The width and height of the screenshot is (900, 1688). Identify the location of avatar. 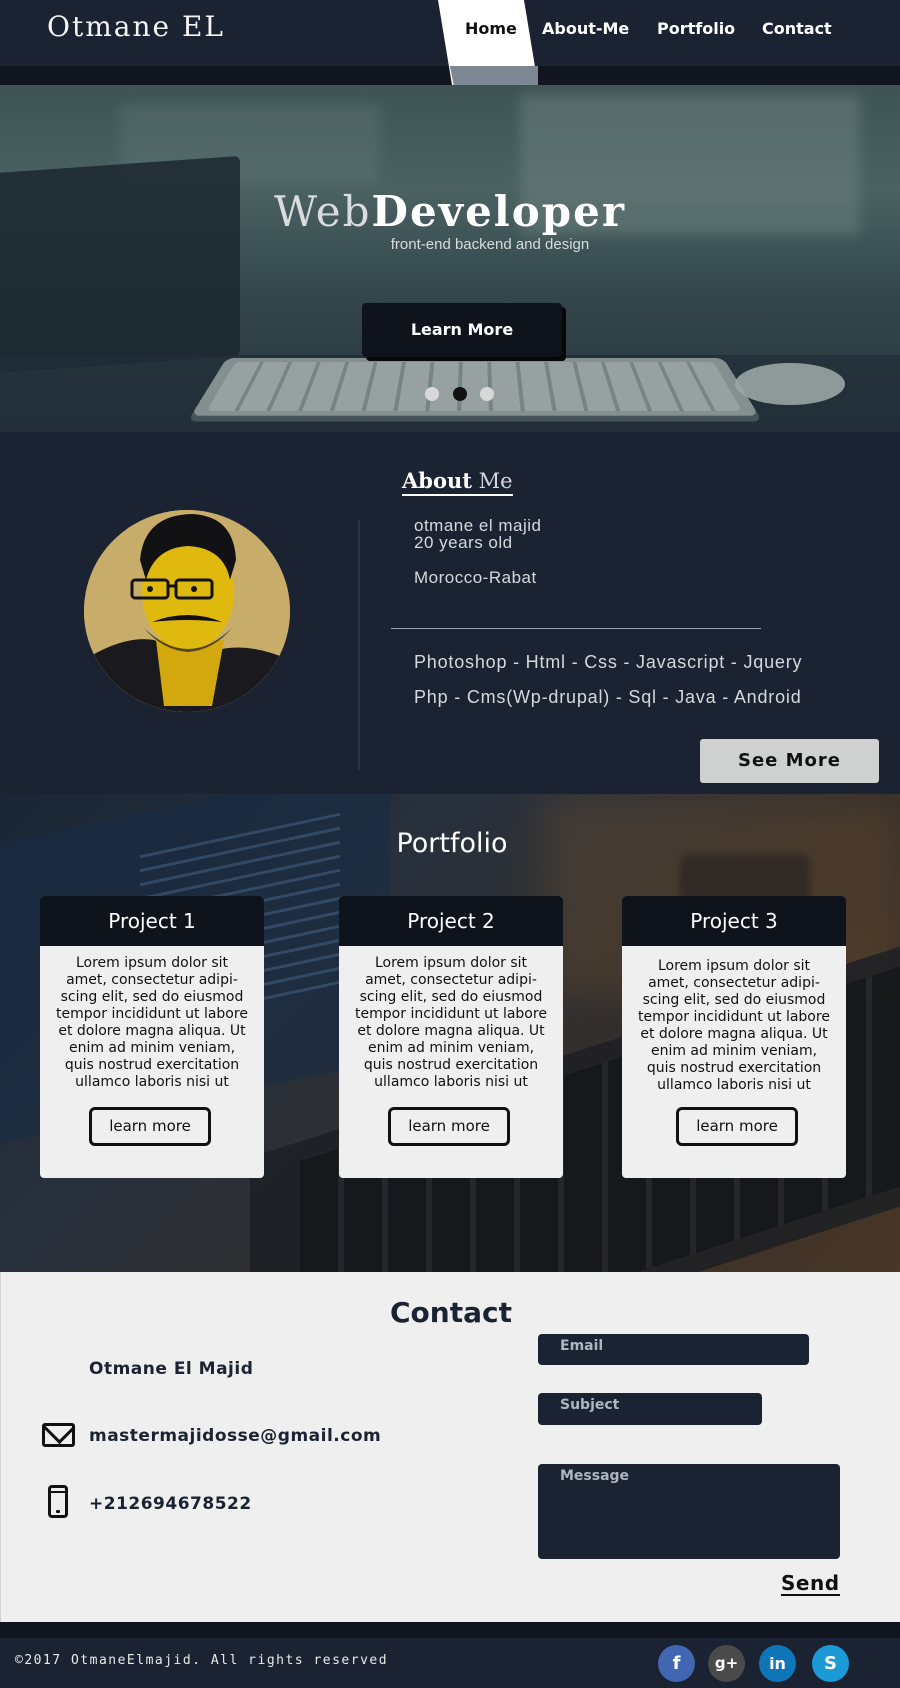
(187, 611).